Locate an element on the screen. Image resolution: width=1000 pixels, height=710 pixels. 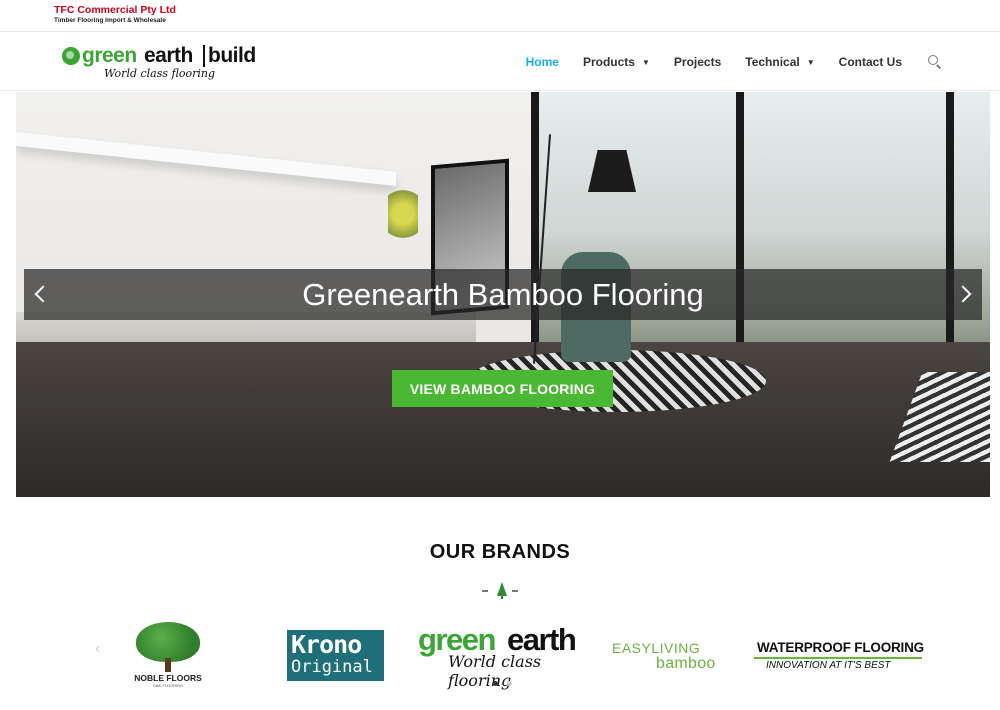
globe-icon is located at coordinates (71, 56).